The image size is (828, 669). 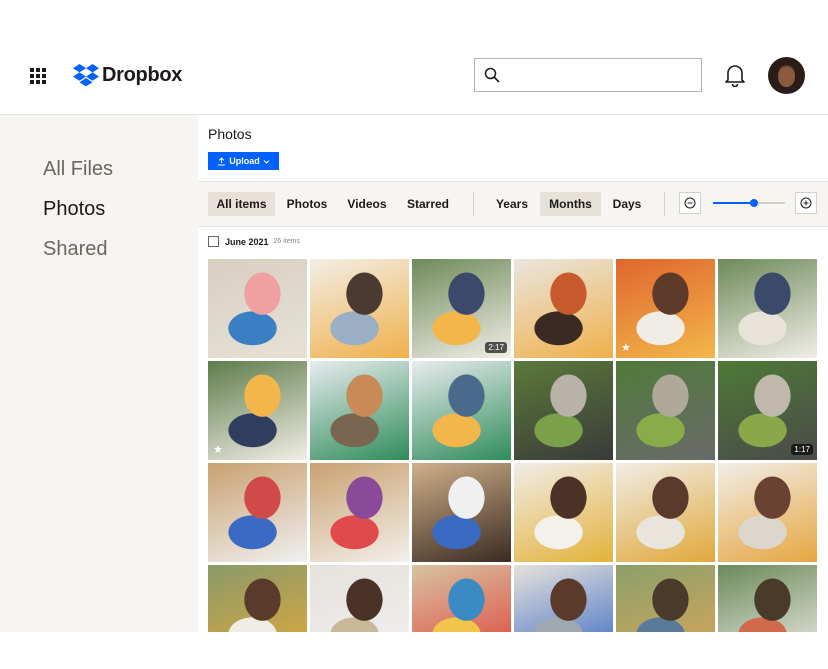 I want to click on video-duration-badge: 2:17, so click(x=496, y=347).